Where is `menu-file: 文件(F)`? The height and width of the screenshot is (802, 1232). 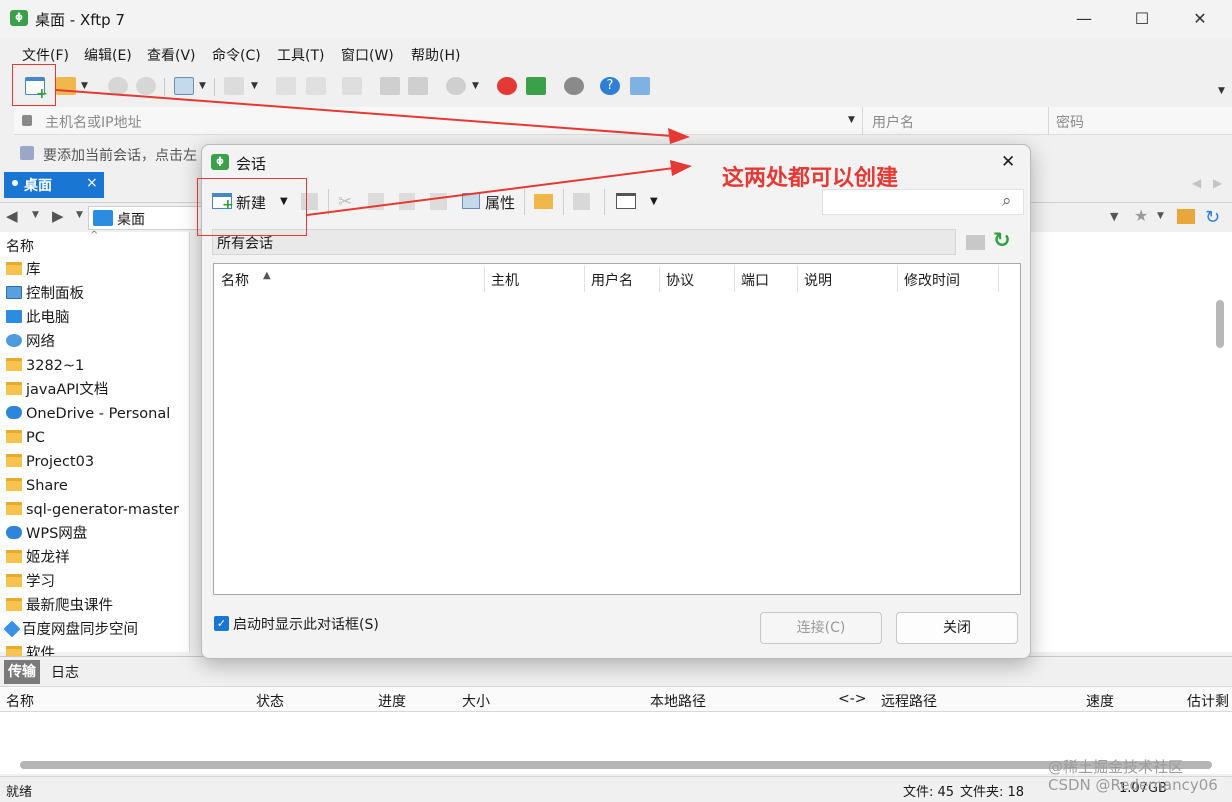 menu-file: 文件(F) is located at coordinates (45, 55).